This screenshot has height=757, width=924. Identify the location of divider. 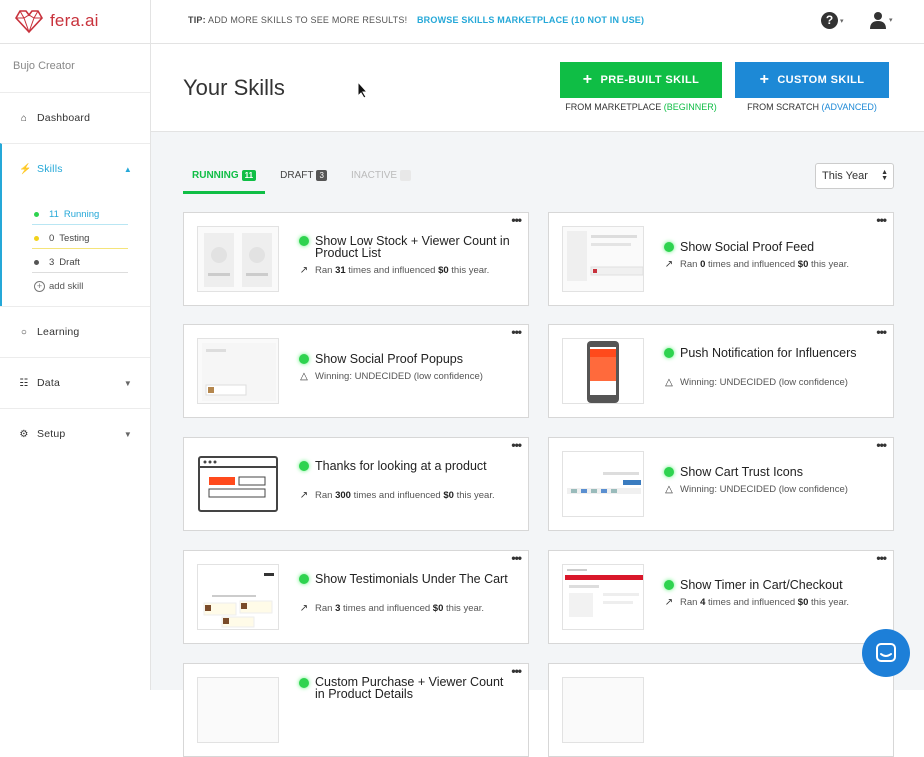
(150, 22).